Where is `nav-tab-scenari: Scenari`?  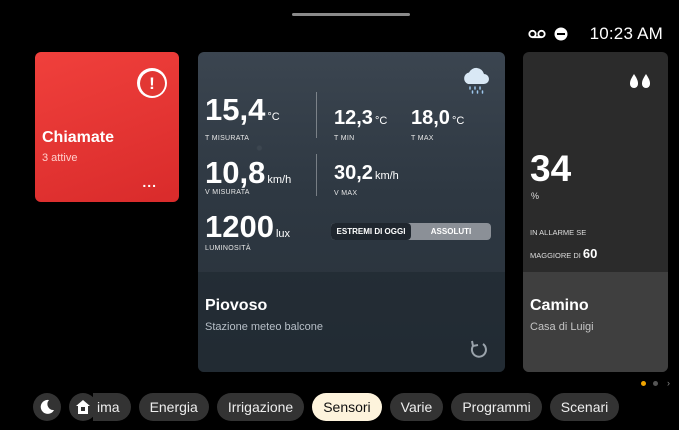 nav-tab-scenari: Scenari is located at coordinates (584, 407).